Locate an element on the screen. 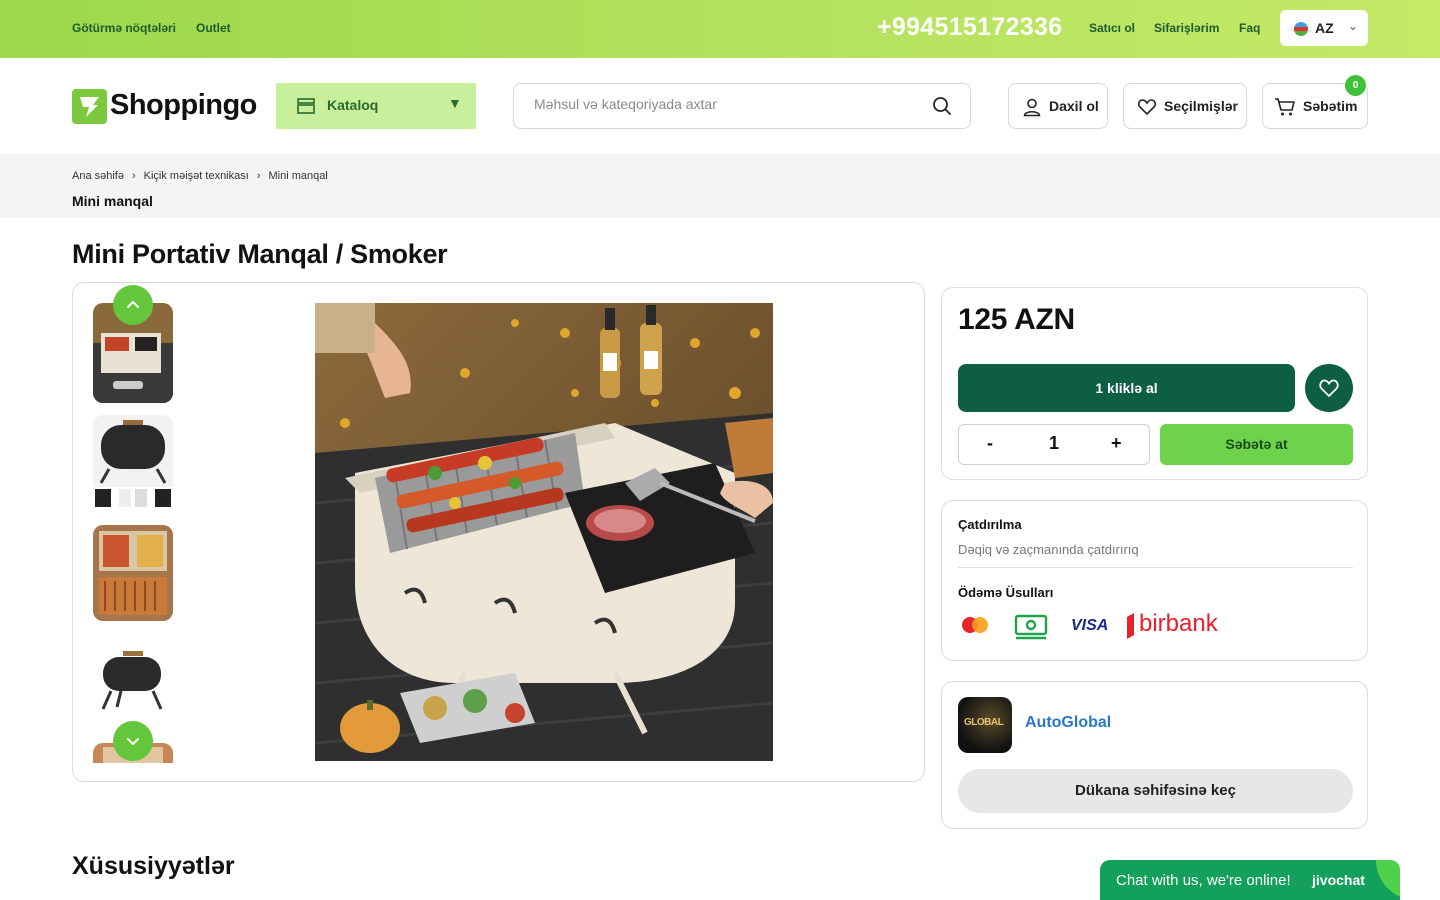  quantity-increase-button: + is located at coordinates (1116, 443).